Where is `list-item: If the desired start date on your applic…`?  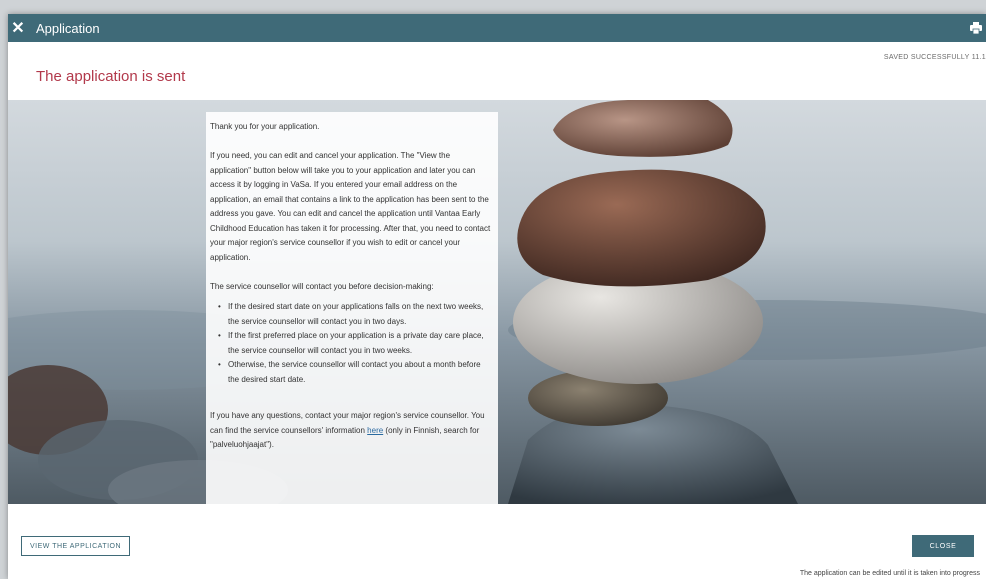
list-item: If the desired start date on your applic… is located at coordinates (355, 314).